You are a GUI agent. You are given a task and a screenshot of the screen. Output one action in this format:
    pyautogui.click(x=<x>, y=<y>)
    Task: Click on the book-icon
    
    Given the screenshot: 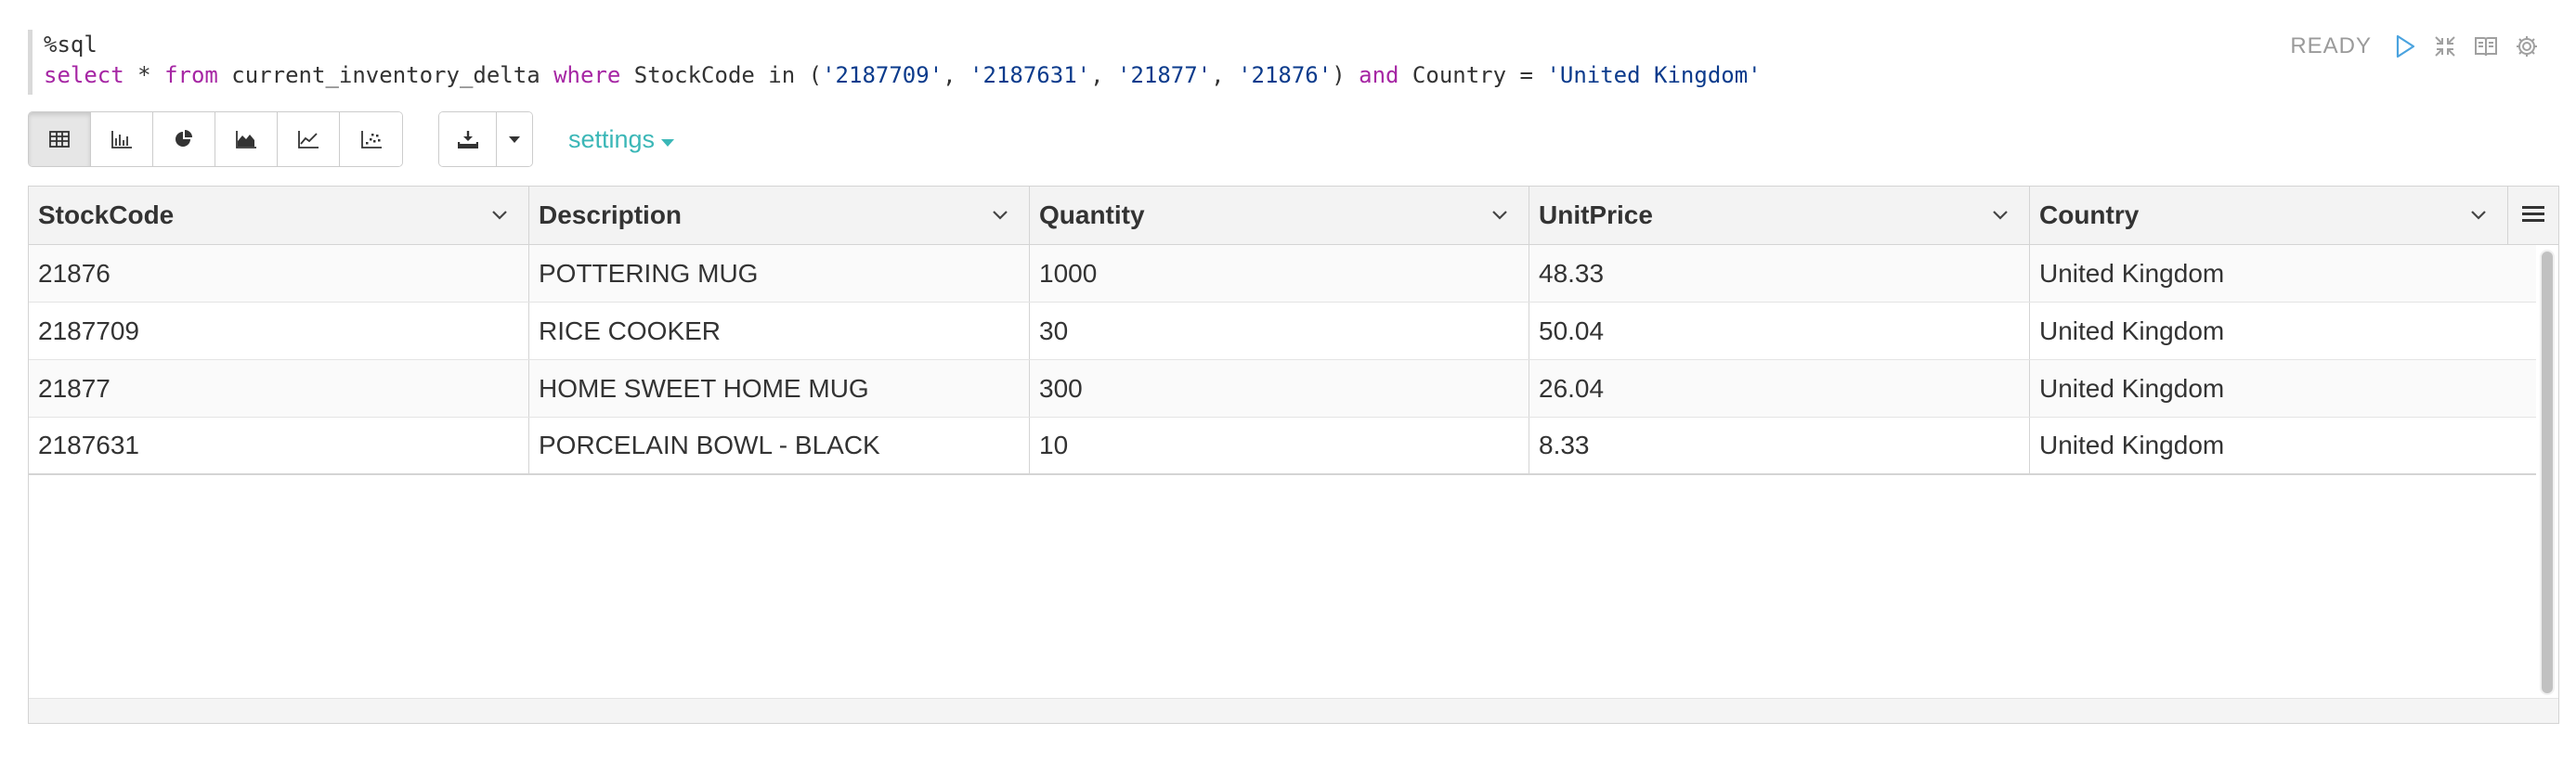 What is the action you would take?
    pyautogui.click(x=2486, y=46)
    